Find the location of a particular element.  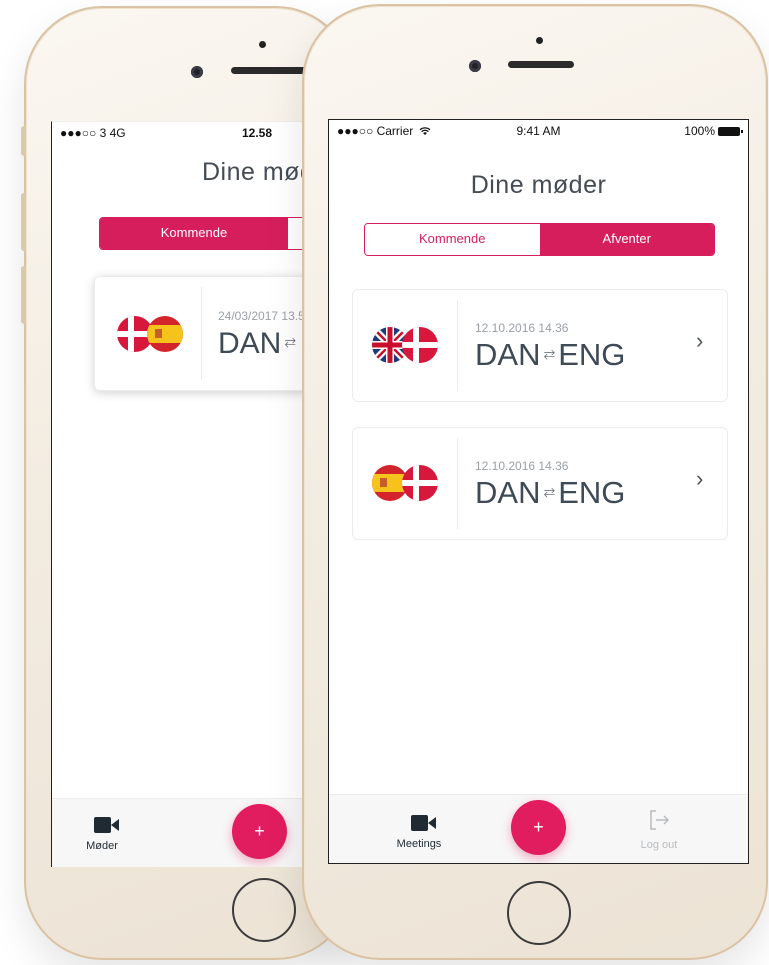

mute-switch is located at coordinates (23, 141).